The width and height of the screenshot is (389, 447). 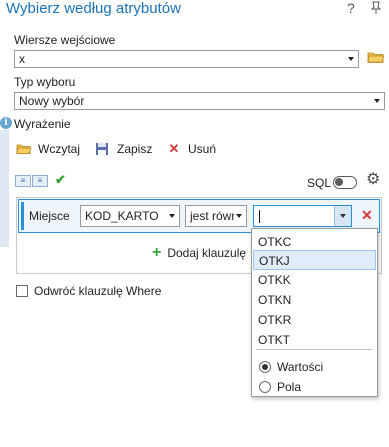 What do you see at coordinates (314, 242) in the screenshot?
I see `dropdown-option: OTKC` at bounding box center [314, 242].